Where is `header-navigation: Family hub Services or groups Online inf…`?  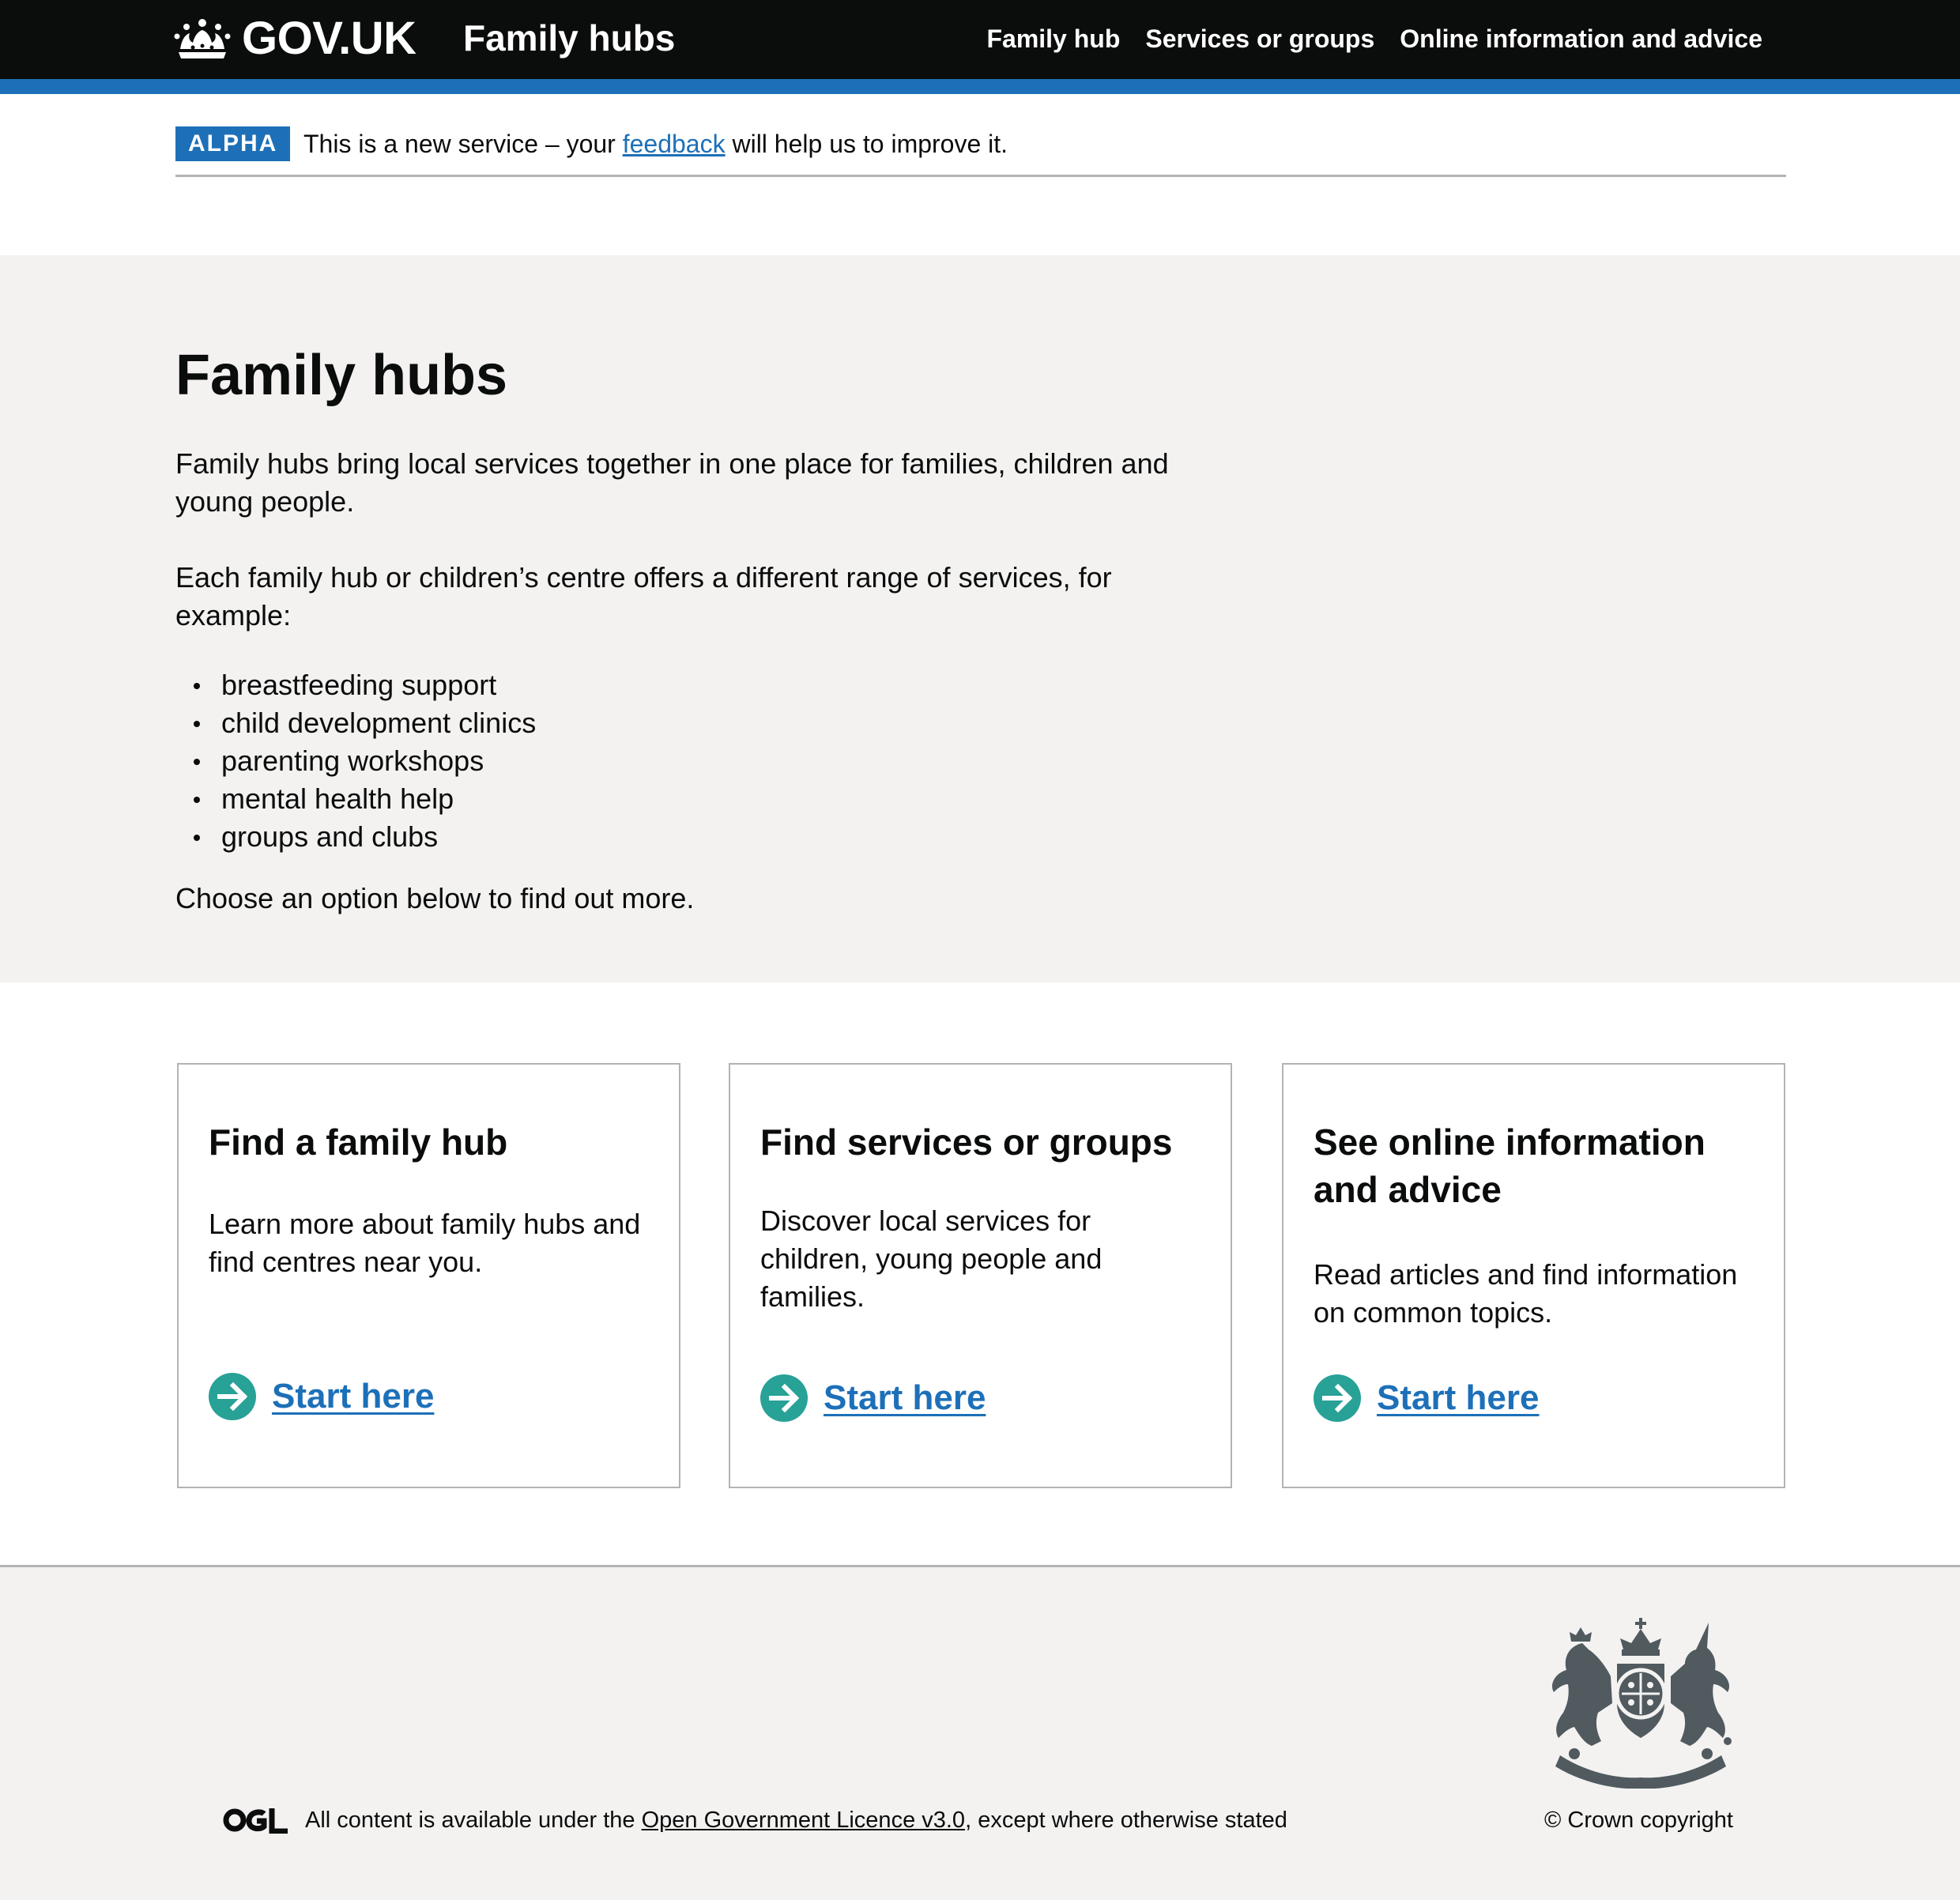
header-navigation: Family hub Services or groups Online inf… is located at coordinates (1374, 39).